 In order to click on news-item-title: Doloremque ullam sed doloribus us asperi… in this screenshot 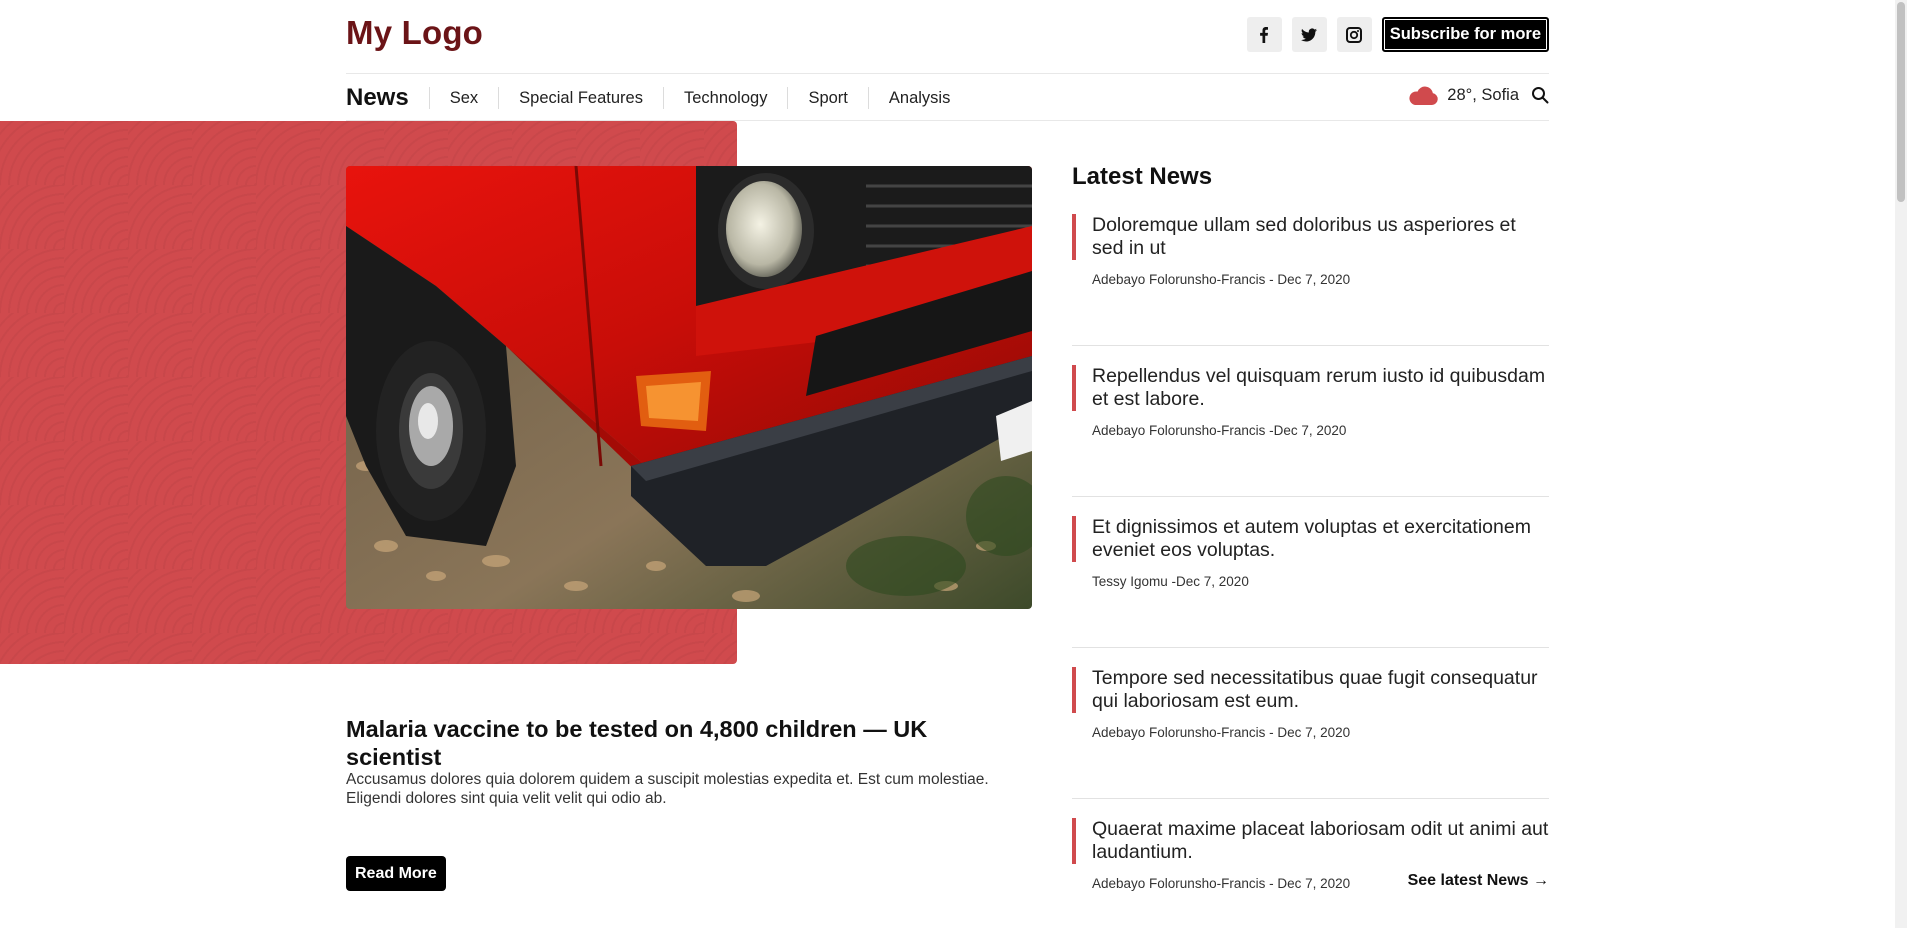, I will do `click(1320, 237)`.